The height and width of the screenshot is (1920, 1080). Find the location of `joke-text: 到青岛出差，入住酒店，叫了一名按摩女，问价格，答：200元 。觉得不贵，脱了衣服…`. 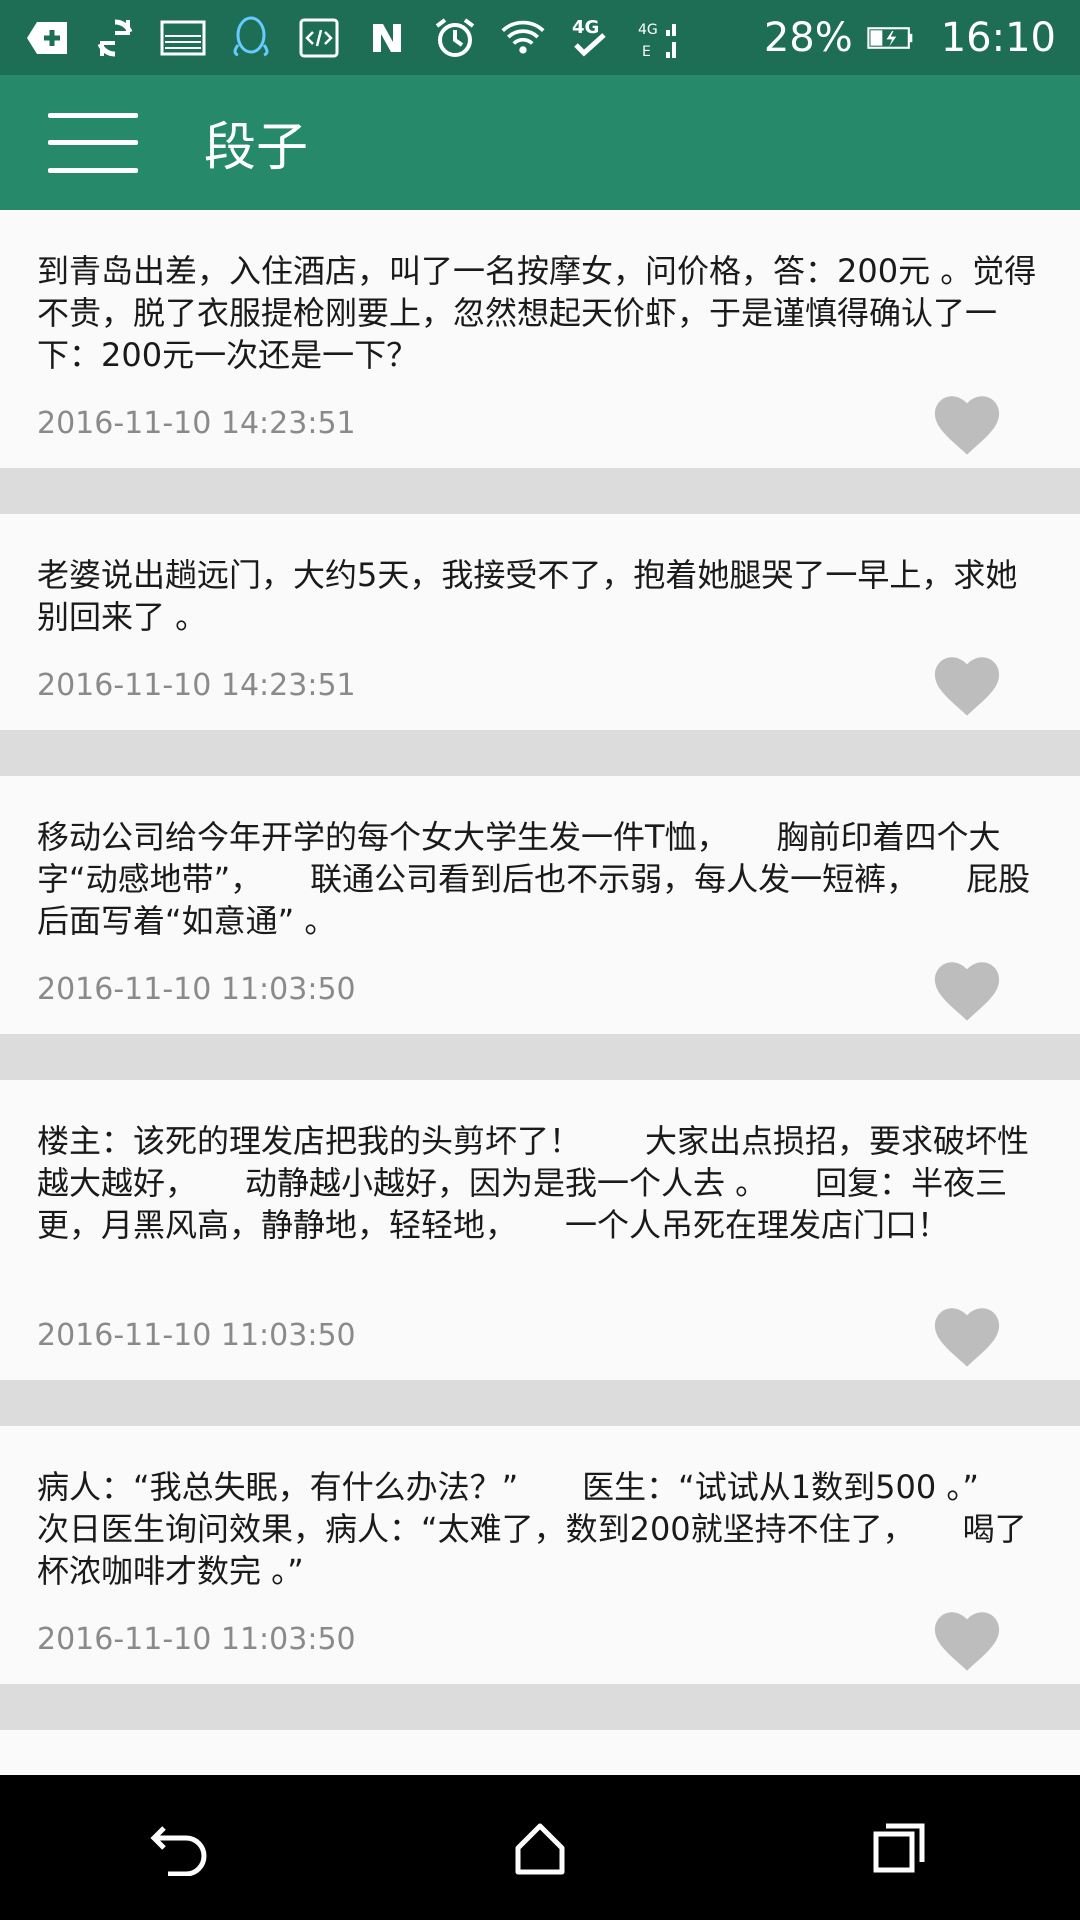

joke-text: 到青岛出差，入住酒店，叫了一名按摩女，问价格，答：200元 。觉得不贵，脱了衣服… is located at coordinates (537, 313).